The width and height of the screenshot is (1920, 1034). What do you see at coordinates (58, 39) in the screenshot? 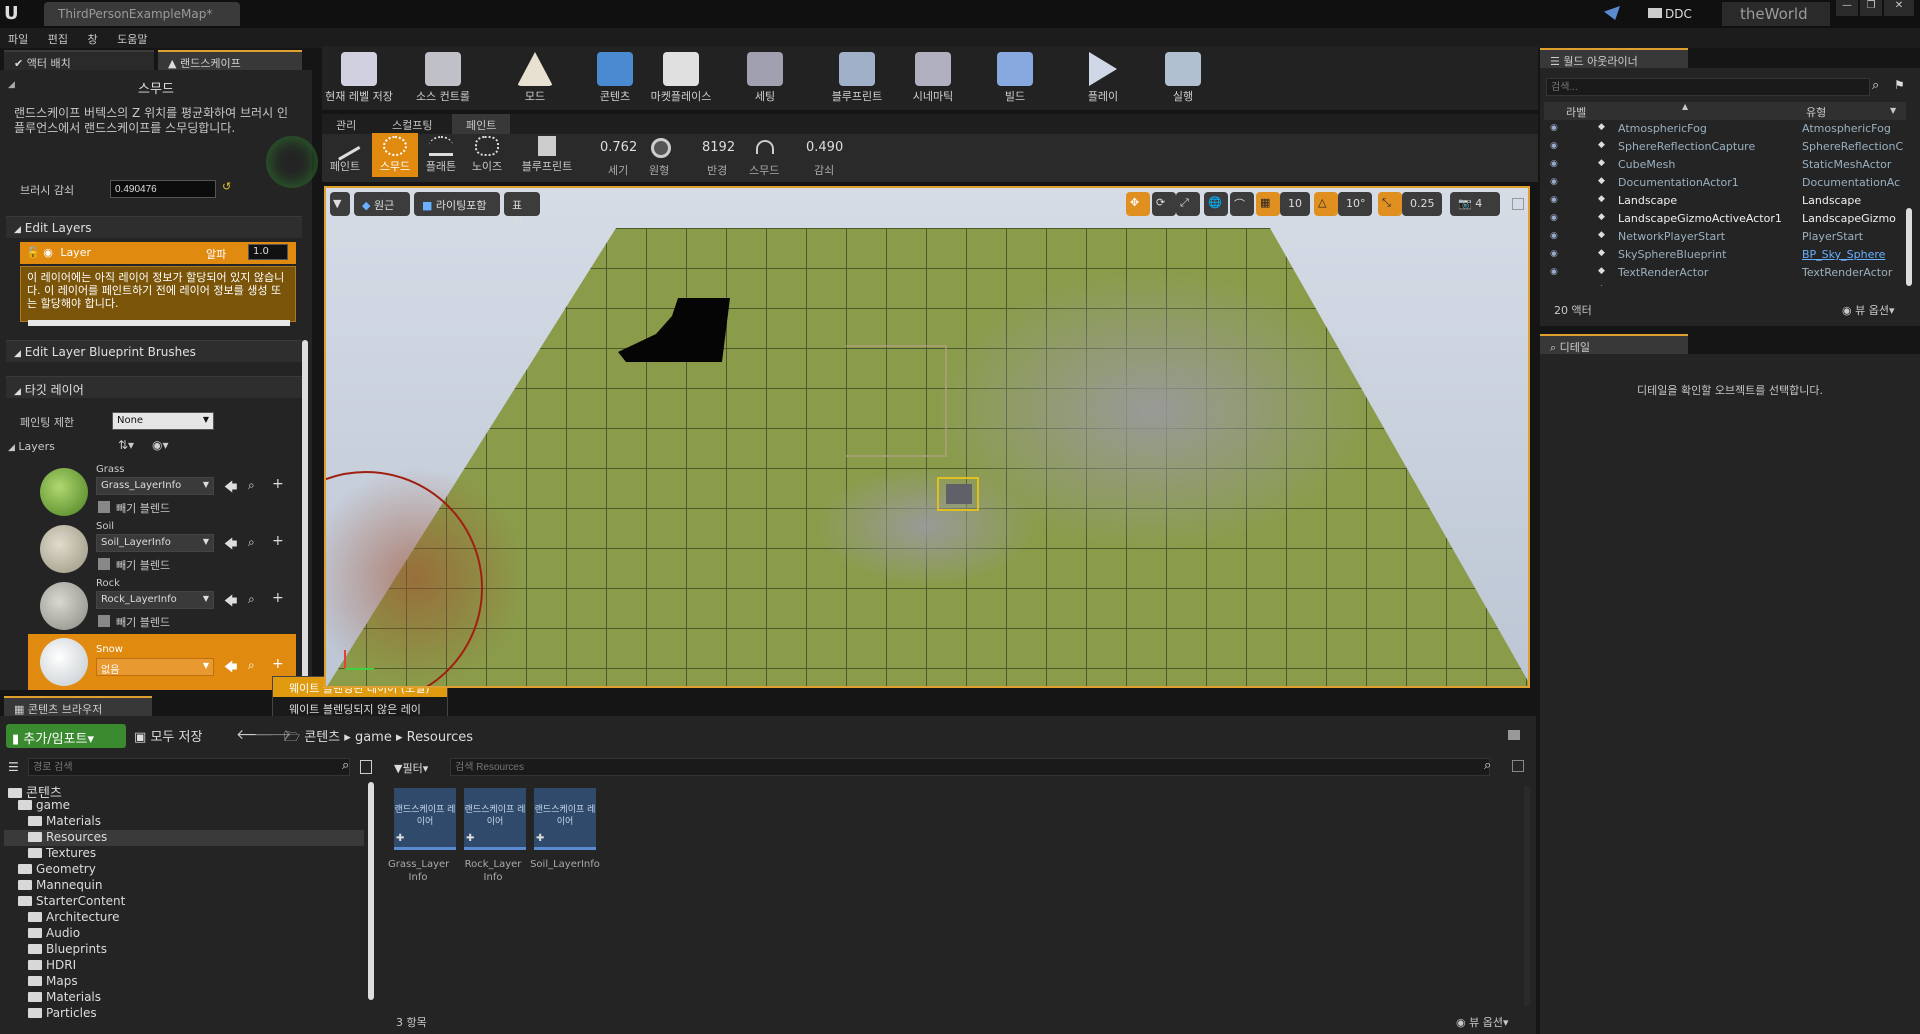
I see `menu-edit: 편집` at bounding box center [58, 39].